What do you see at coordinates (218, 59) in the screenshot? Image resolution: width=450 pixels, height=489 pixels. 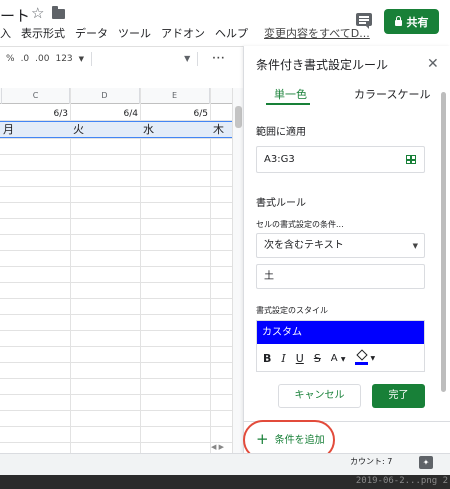 I see `more-tools-button: ···` at bounding box center [218, 59].